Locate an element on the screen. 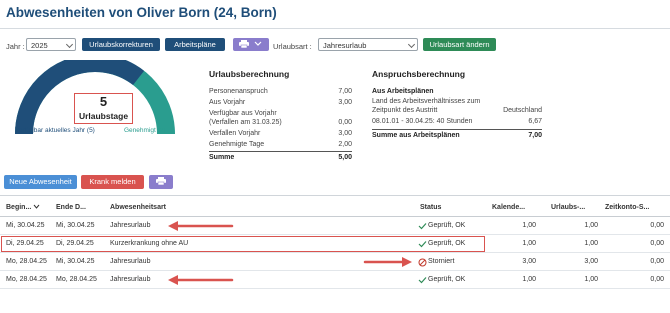 This screenshot has width=670, height=313. annotation-arrows is located at coordinates (290, 253).